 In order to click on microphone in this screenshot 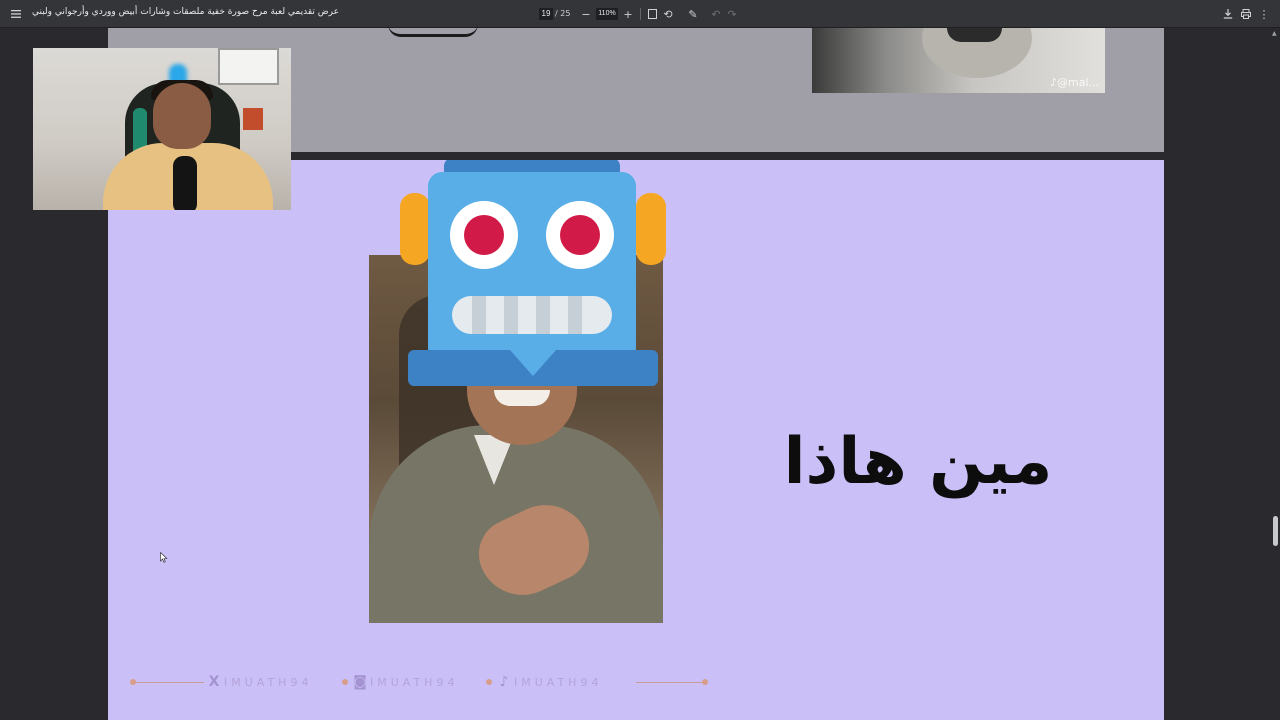, I will do `click(185, 183)`.